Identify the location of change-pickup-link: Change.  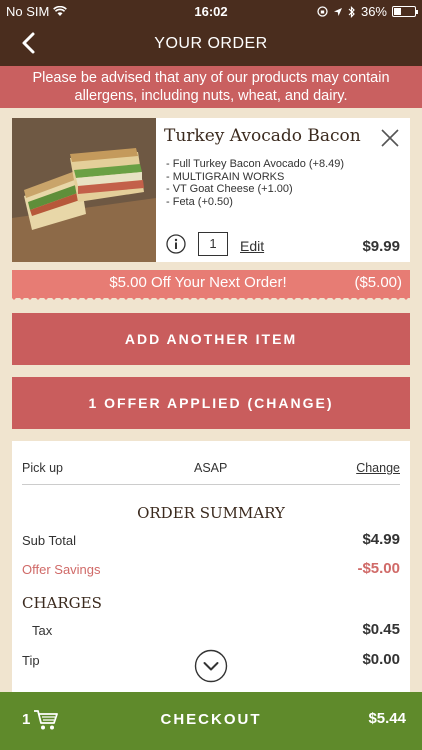
(378, 468).